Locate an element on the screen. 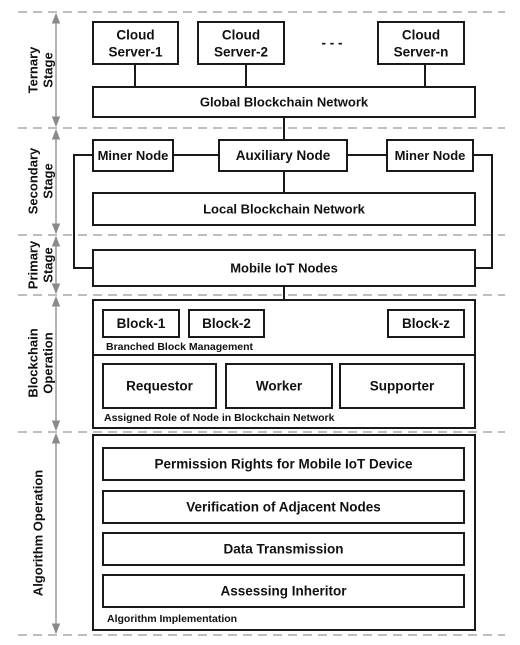 This screenshot has width=520, height=645. step-3-label: Data Transmission is located at coordinates (283, 549).